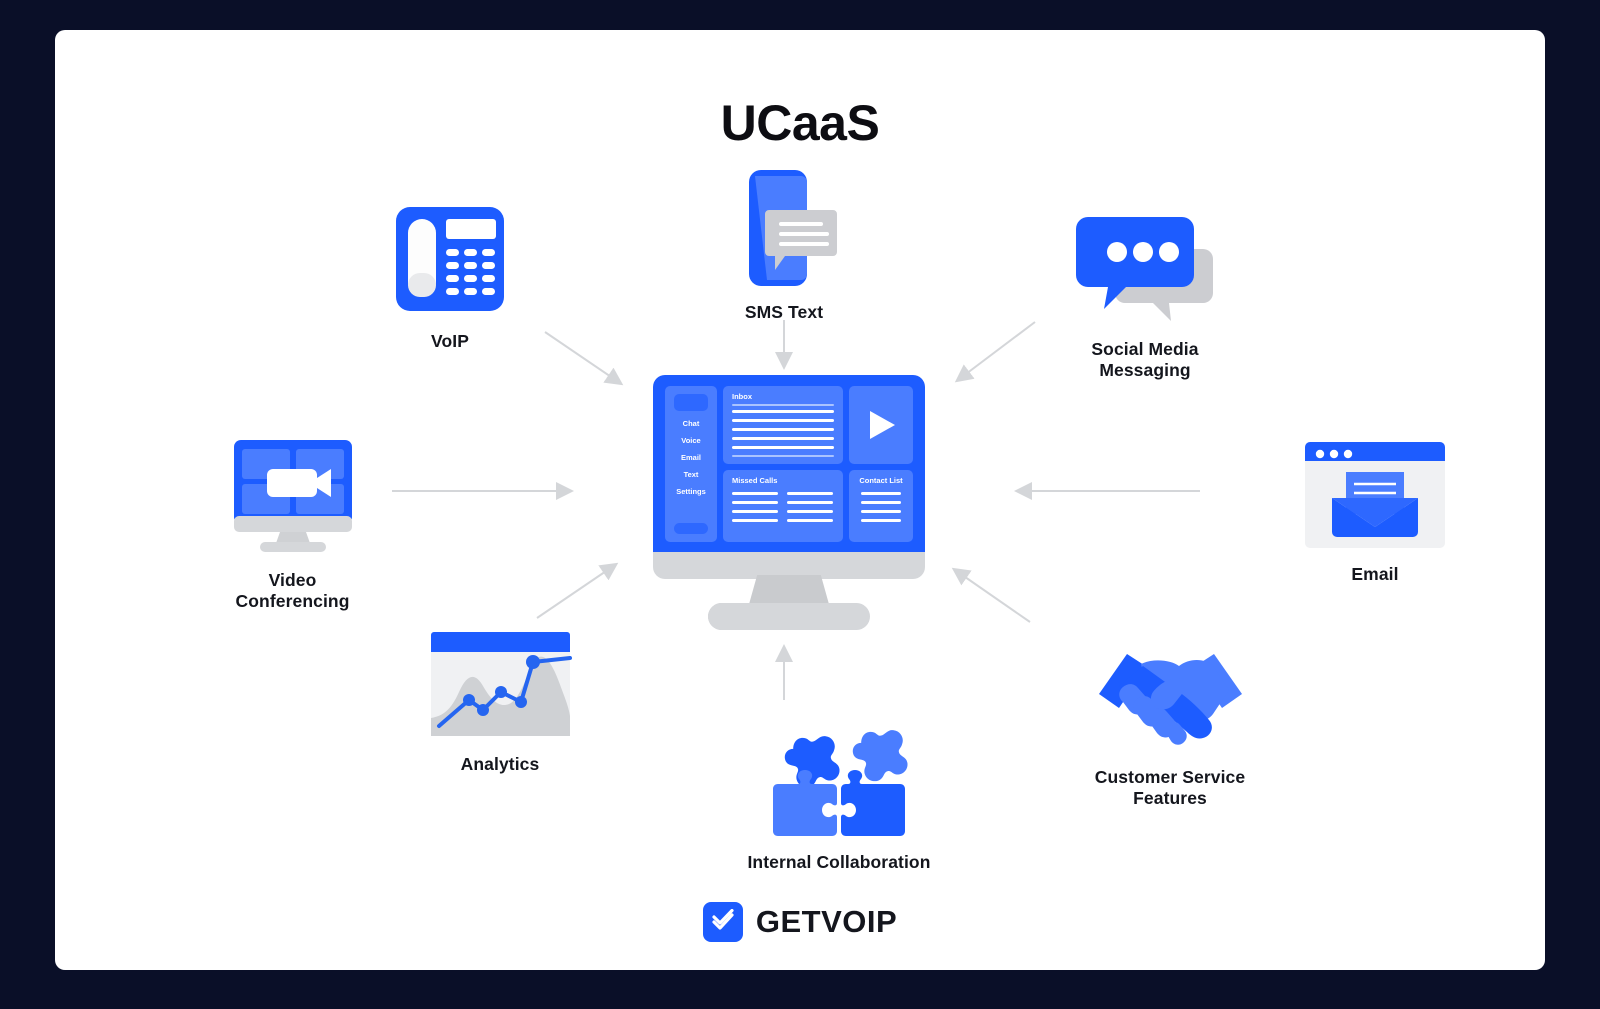  I want to click on handshake-icon, so click(1170, 699).